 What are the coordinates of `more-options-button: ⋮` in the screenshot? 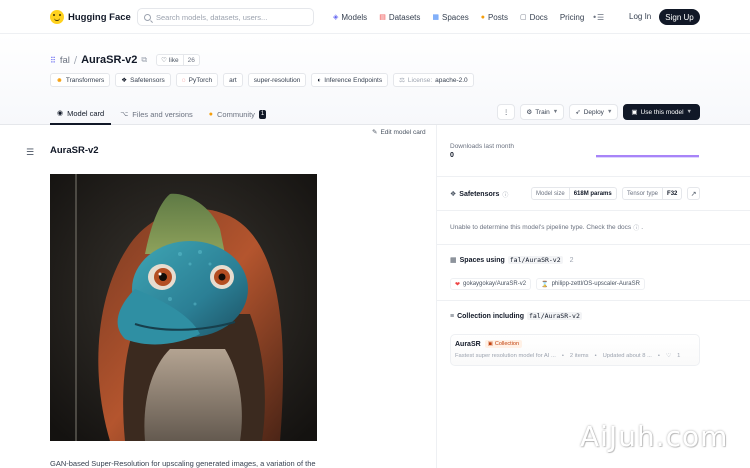 It's located at (506, 112).